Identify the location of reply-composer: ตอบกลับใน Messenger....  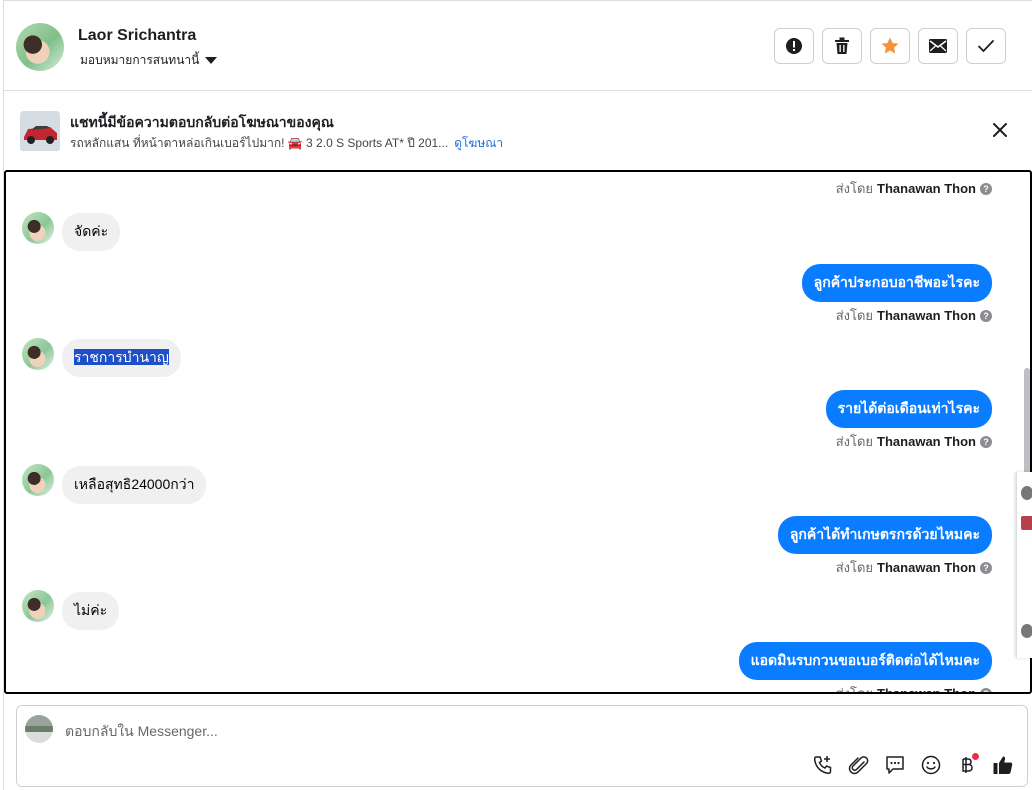
(522, 746).